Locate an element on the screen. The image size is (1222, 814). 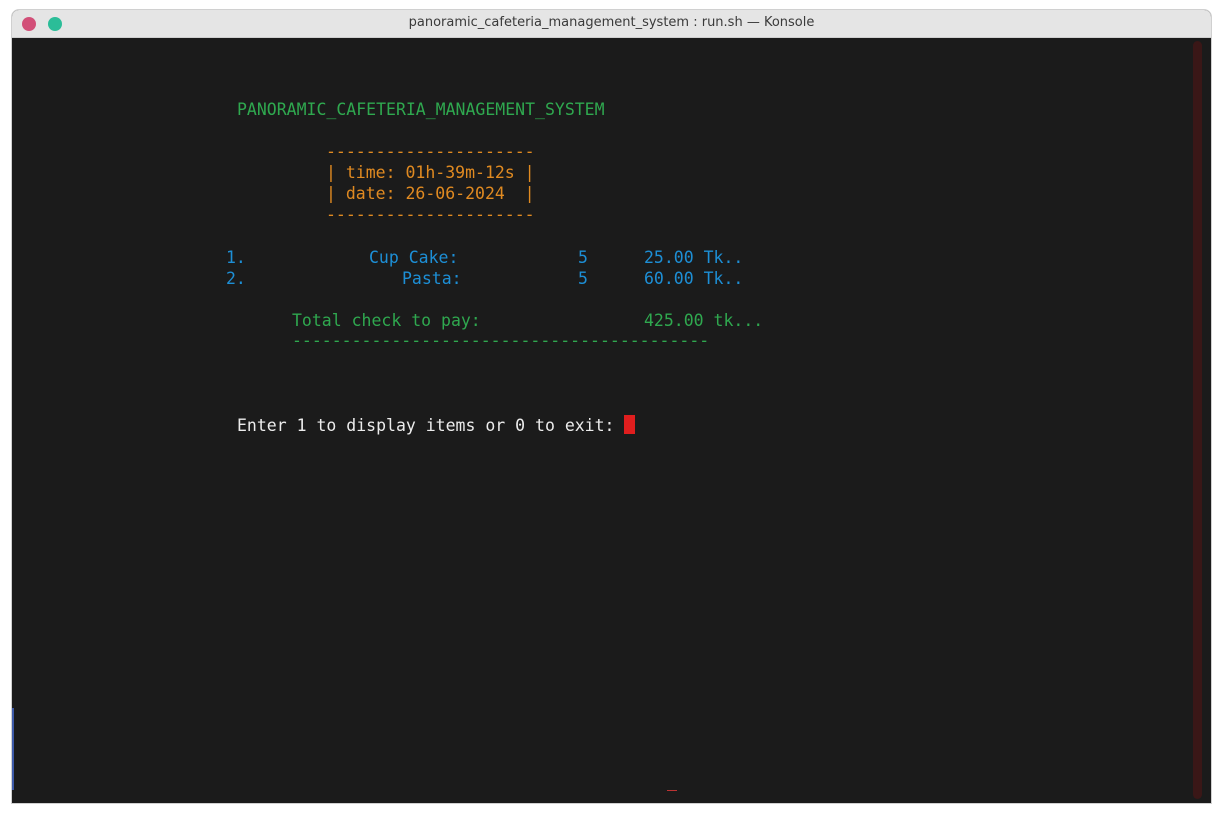
vertical-scrollbar is located at coordinates (1197, 420).